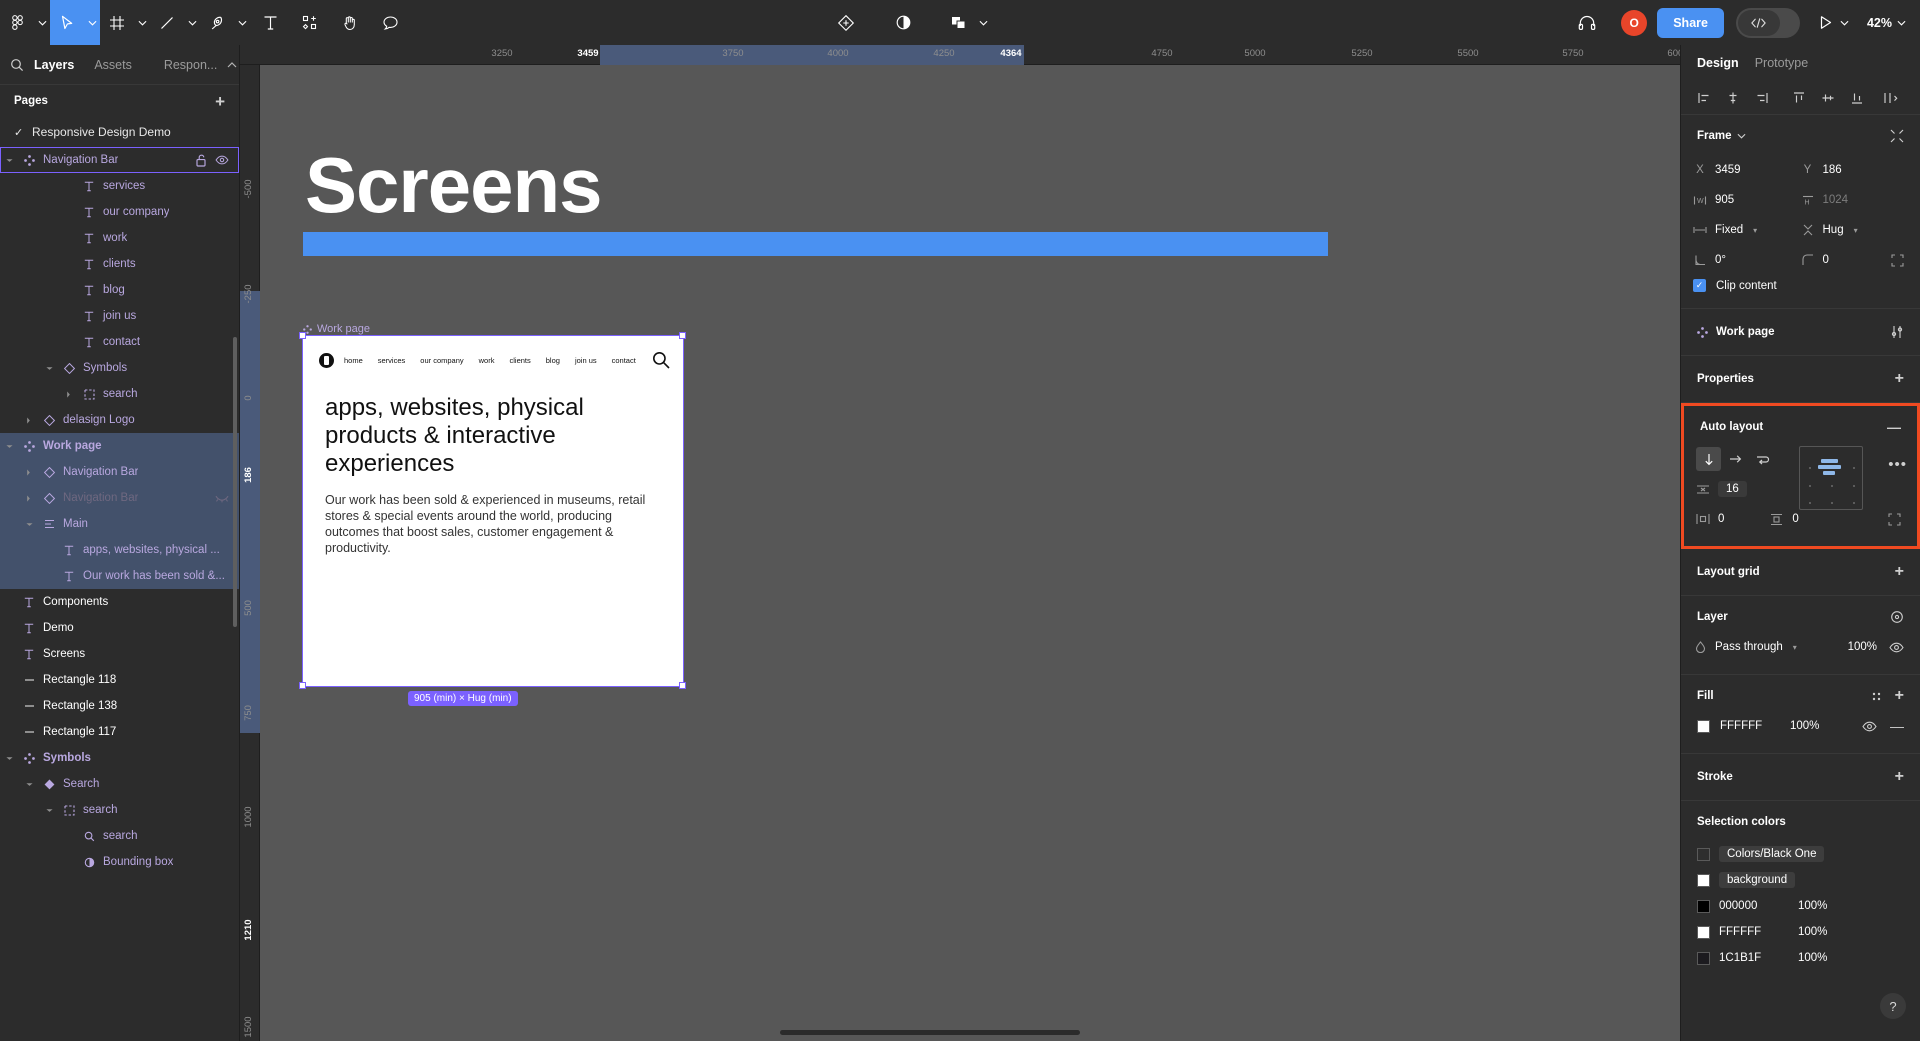  Describe the element at coordinates (1795, 519) in the screenshot. I see `vertical-padding-value: 0` at that location.